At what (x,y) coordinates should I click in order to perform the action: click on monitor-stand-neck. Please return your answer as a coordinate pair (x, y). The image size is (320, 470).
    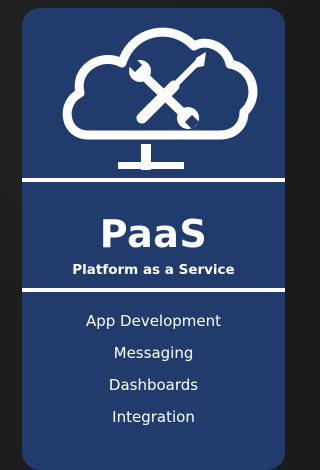
    Looking at the image, I should click on (146, 157).